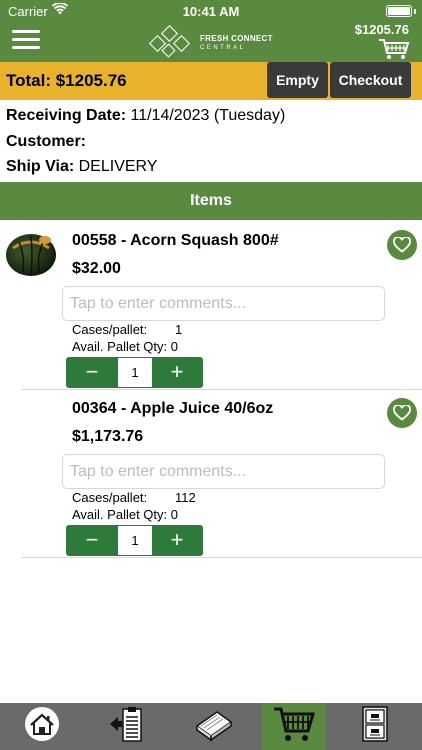 The image size is (422, 750). I want to click on tab-orders, so click(126, 726).